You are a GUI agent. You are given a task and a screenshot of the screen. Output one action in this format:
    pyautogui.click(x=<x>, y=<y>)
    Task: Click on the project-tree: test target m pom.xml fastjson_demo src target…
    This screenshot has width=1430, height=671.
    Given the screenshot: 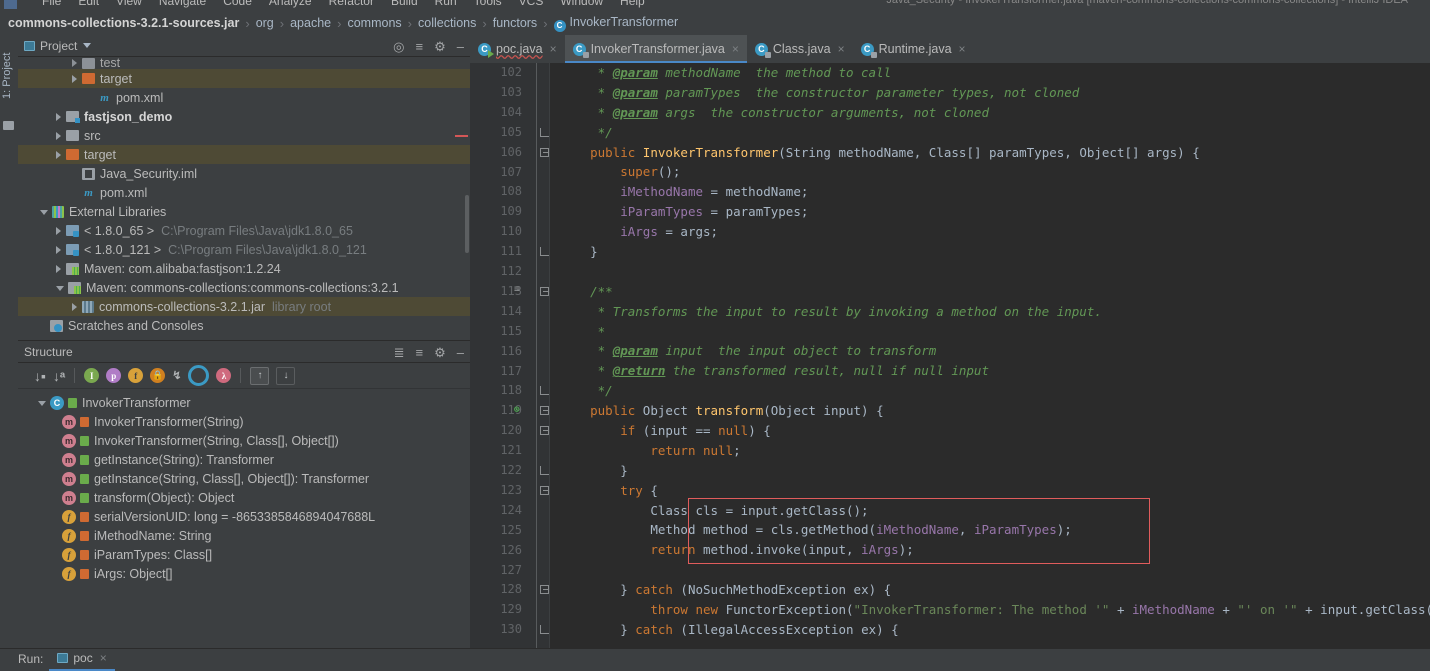 What is the action you would take?
    pyautogui.click(x=244, y=198)
    